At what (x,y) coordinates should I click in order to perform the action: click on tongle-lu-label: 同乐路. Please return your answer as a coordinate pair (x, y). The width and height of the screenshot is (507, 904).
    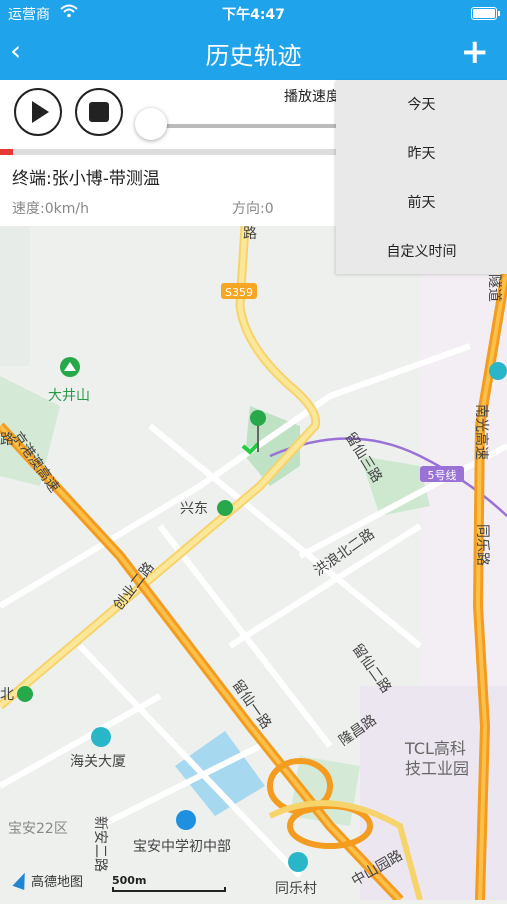
    Looking at the image, I should click on (482, 545).